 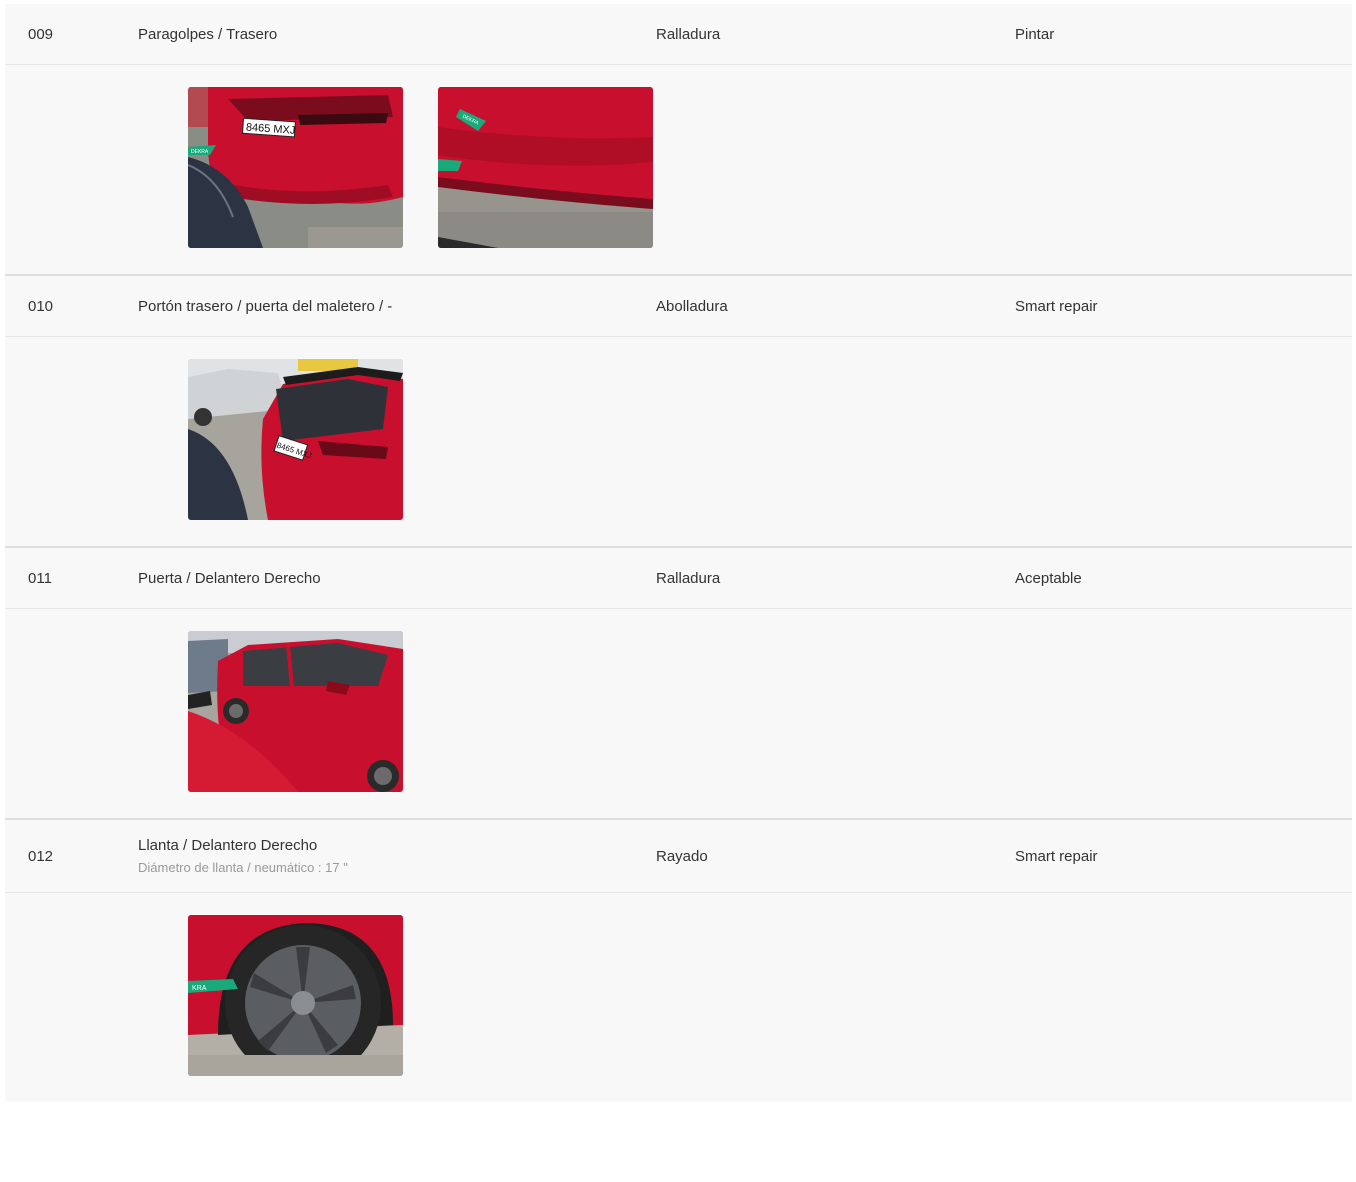 What do you see at coordinates (295, 995) in the screenshot?
I see `front-right-wheel-photo: KRA` at bounding box center [295, 995].